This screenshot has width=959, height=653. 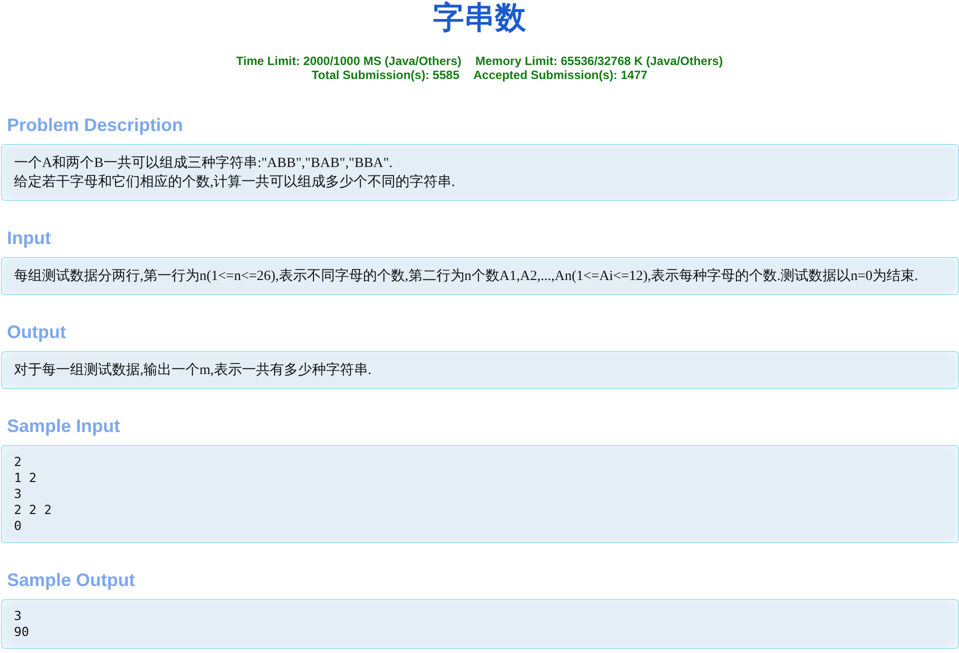 I want to click on sample-line: 90, so click(x=22, y=632).